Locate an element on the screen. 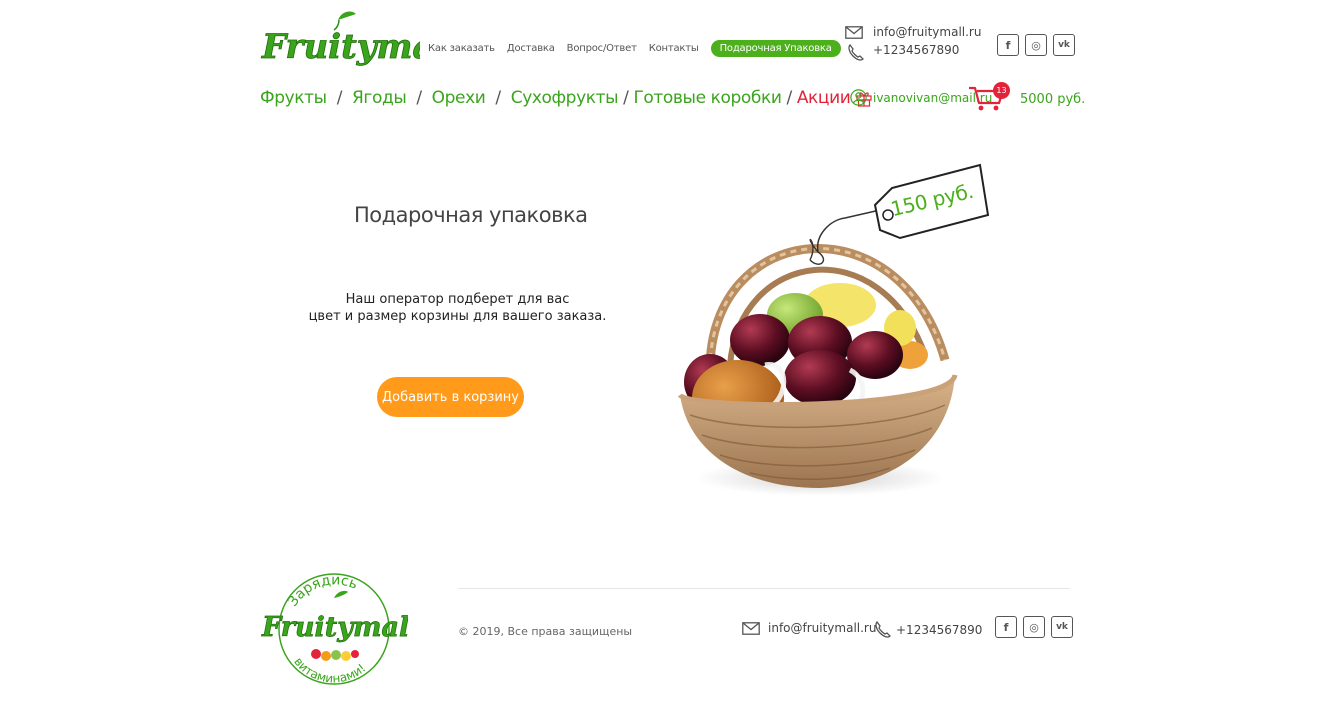 The width and height of the screenshot is (1331, 701). social-links-header: f ◎ vk is located at coordinates (1036, 45).